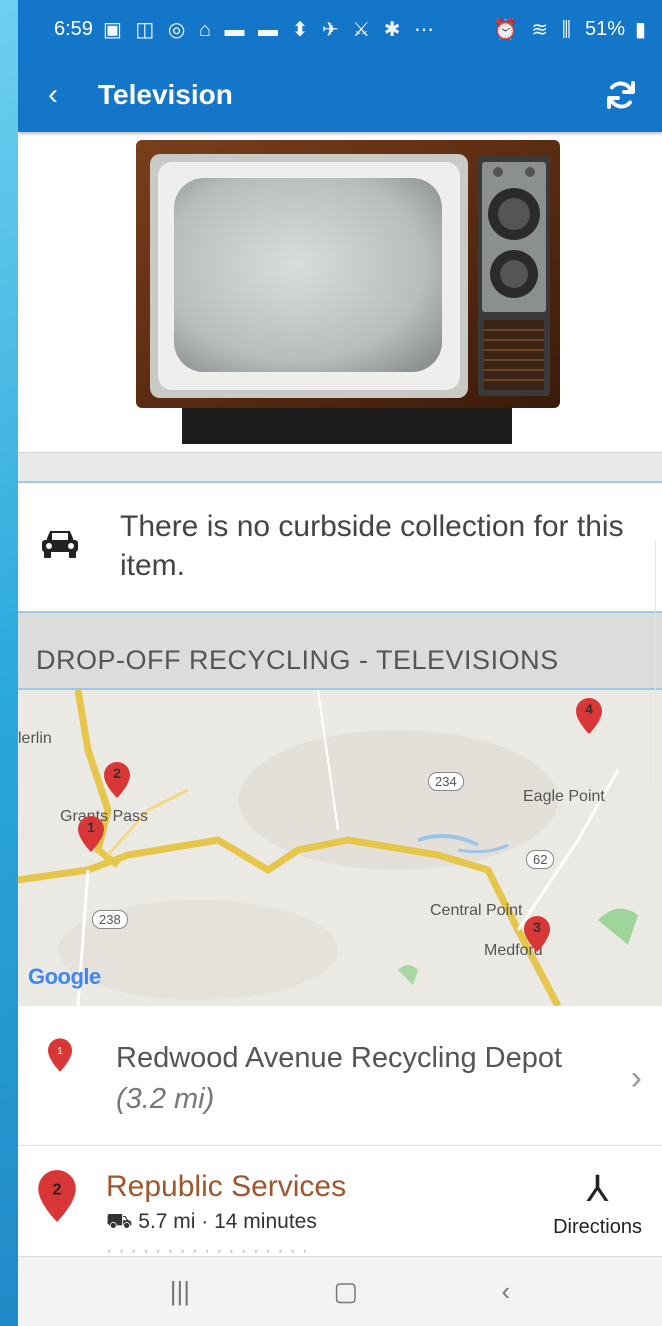 The image size is (662, 1326). What do you see at coordinates (91, 834) in the screenshot?
I see `map-pin-1: 1` at bounding box center [91, 834].